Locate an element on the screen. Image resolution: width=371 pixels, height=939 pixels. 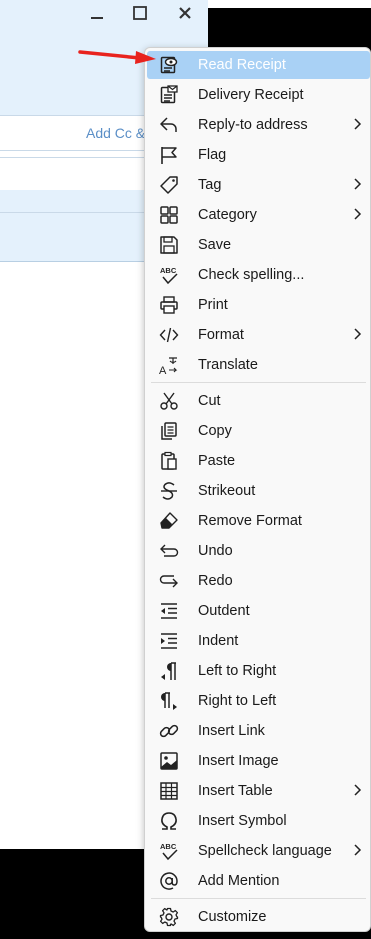
delivery-receipt-icon is located at coordinates (169, 95).